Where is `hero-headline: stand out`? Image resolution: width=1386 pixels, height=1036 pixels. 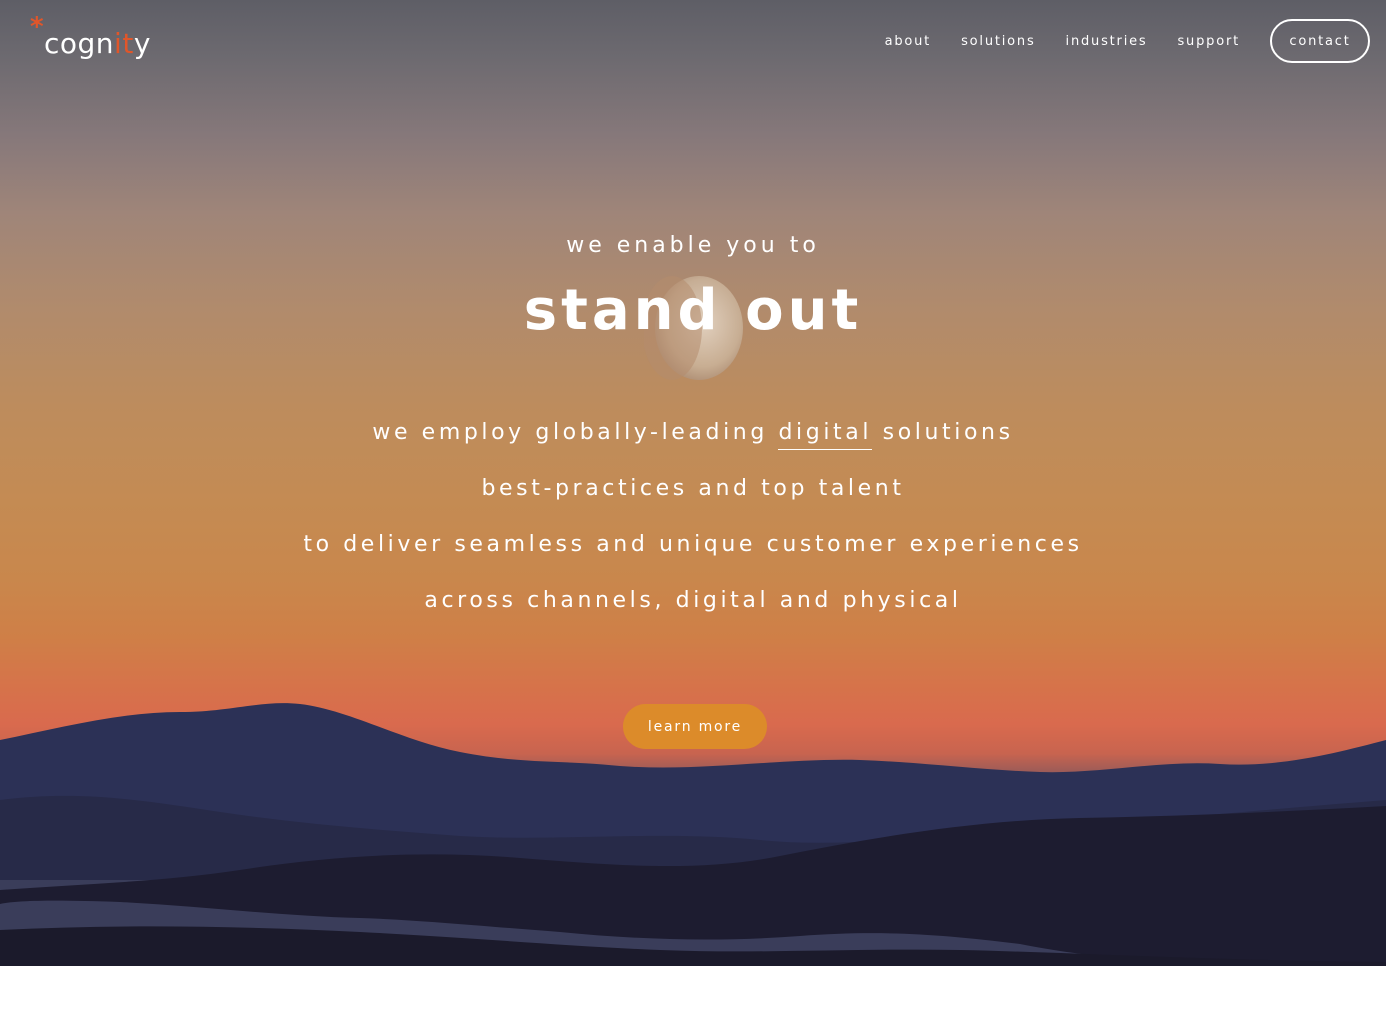 hero-headline: stand out is located at coordinates (693, 310).